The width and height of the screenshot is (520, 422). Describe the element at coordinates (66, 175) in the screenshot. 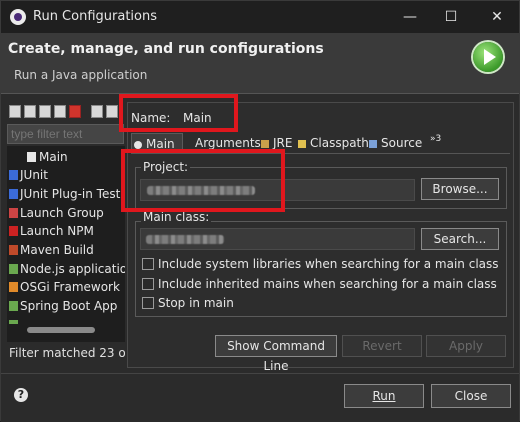

I see `tree-item-junit: JUnit` at that location.